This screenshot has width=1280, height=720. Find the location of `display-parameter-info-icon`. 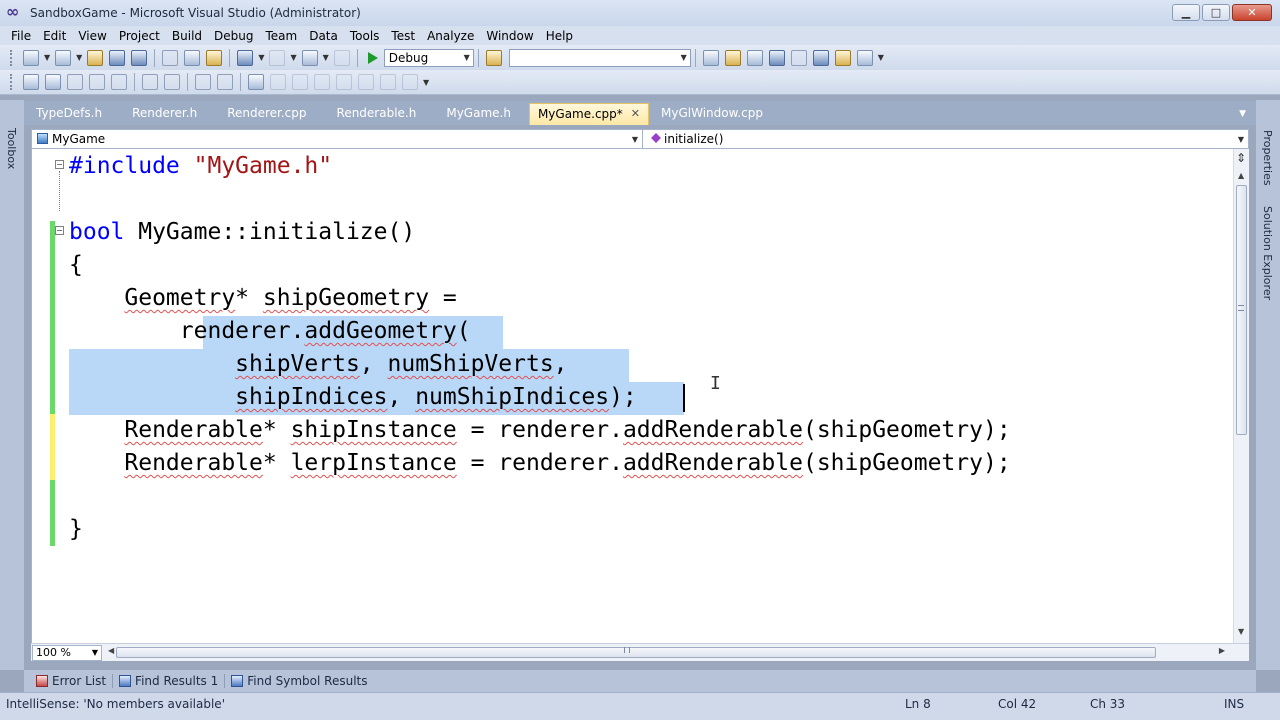

display-parameter-info-icon is located at coordinates (53, 82).